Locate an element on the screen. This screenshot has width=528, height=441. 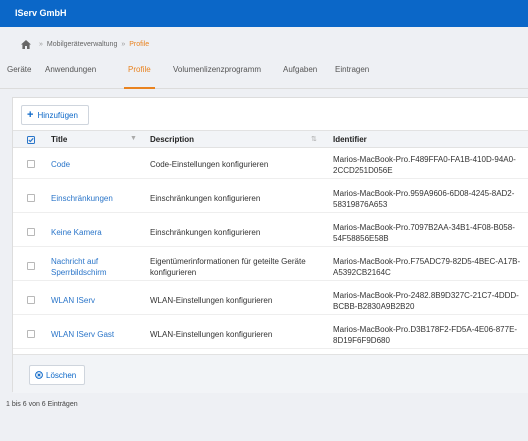
profile-title-link: WLAN IServ is located at coordinates (91, 300).